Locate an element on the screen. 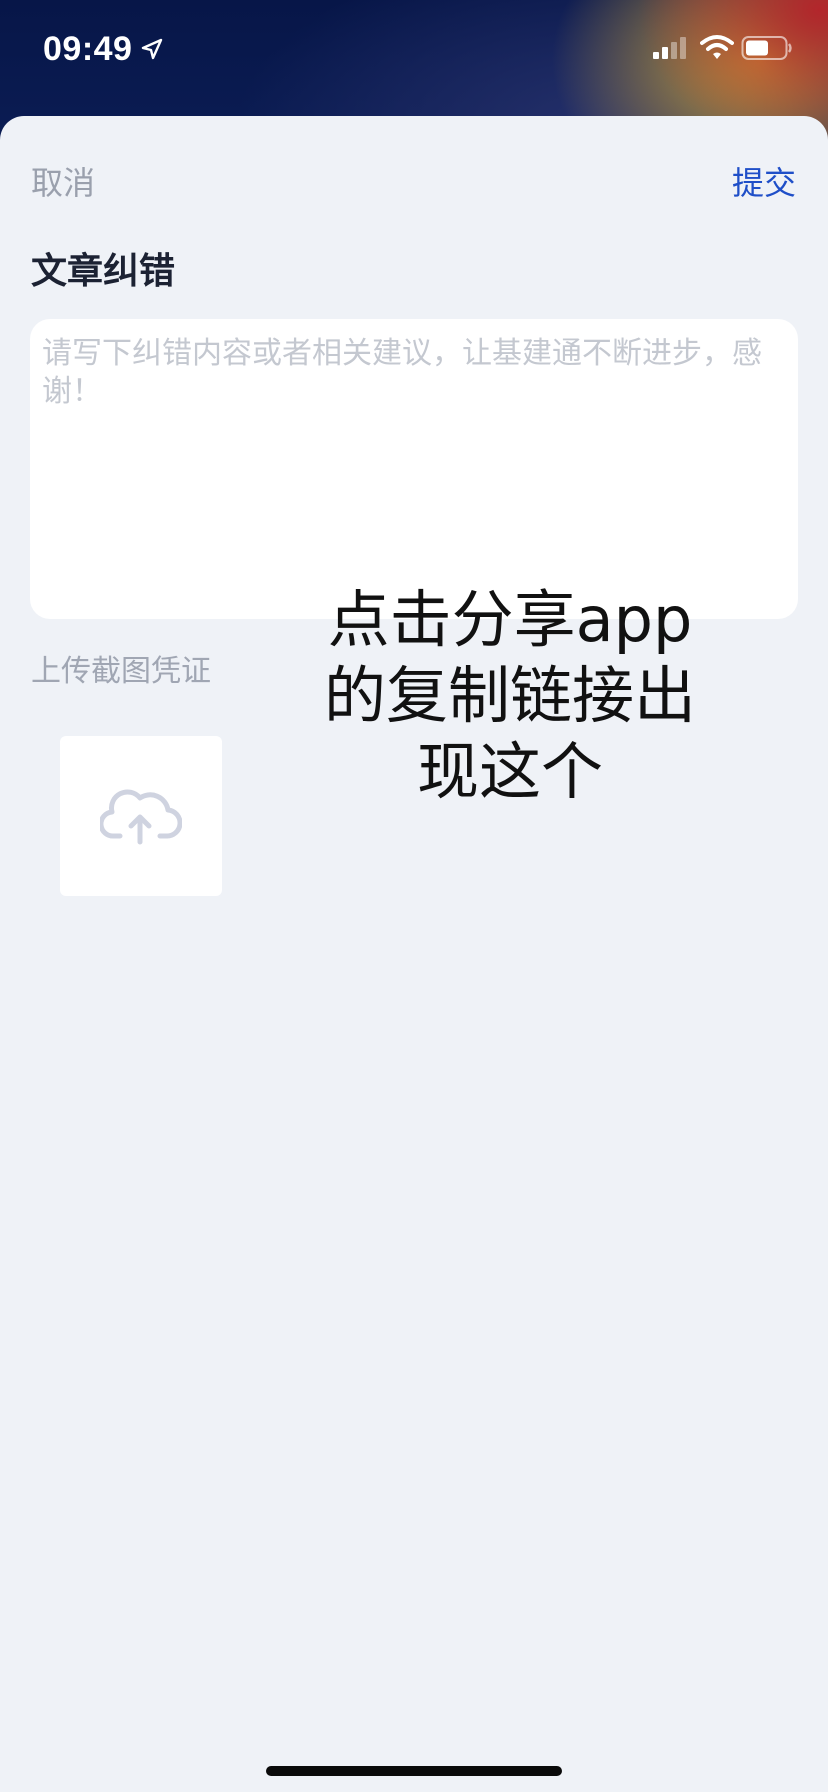 This screenshot has height=1792, width=828. cancel-button: 取消 is located at coordinates (63, 181).